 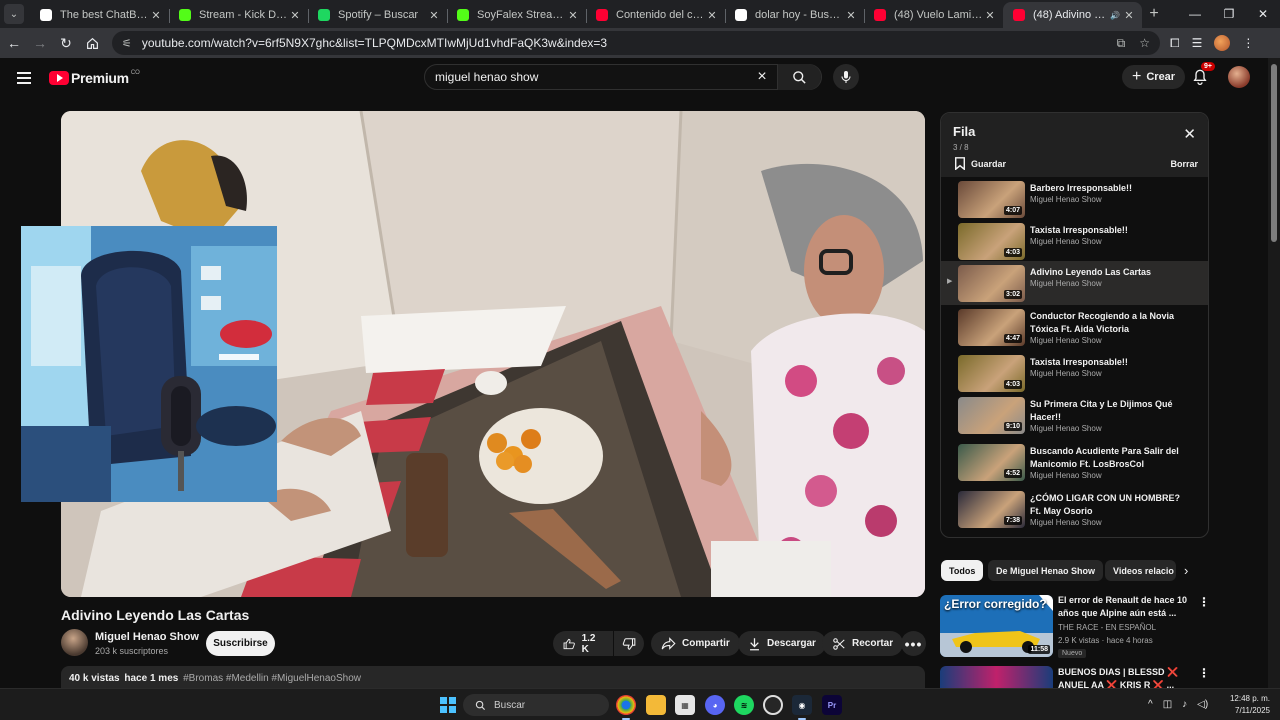 What do you see at coordinates (863, 643) in the screenshot?
I see `clip-button: Recortar` at bounding box center [863, 643].